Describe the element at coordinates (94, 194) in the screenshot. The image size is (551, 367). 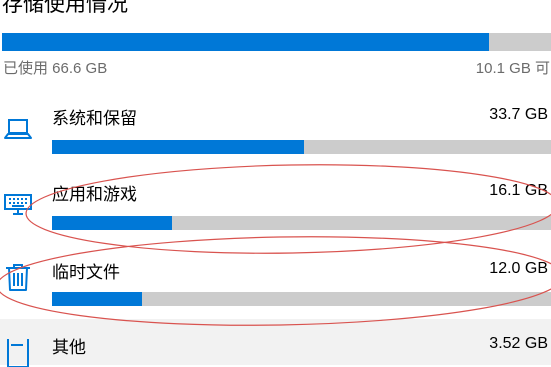
I see `category-name: 应用和游戏` at that location.